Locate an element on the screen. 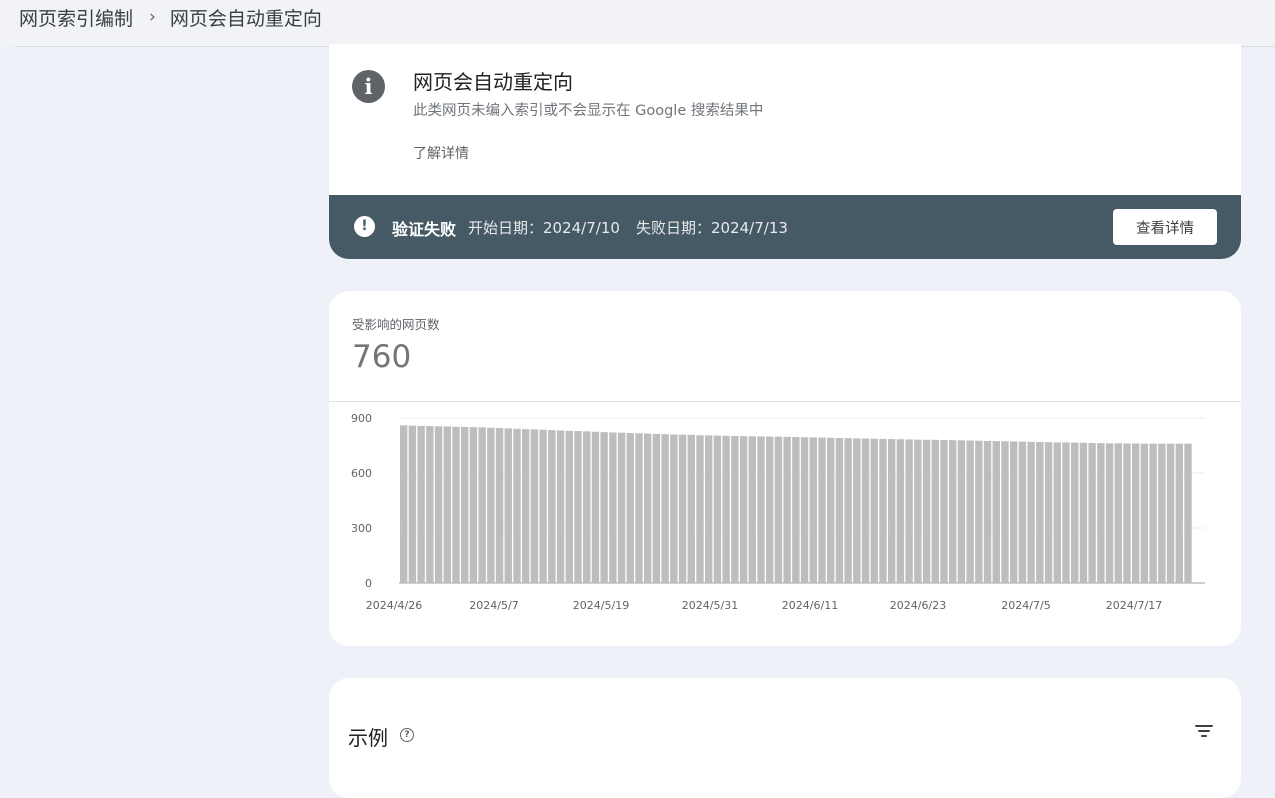 This screenshot has height=798, width=1275. info-icon: i is located at coordinates (368, 86).